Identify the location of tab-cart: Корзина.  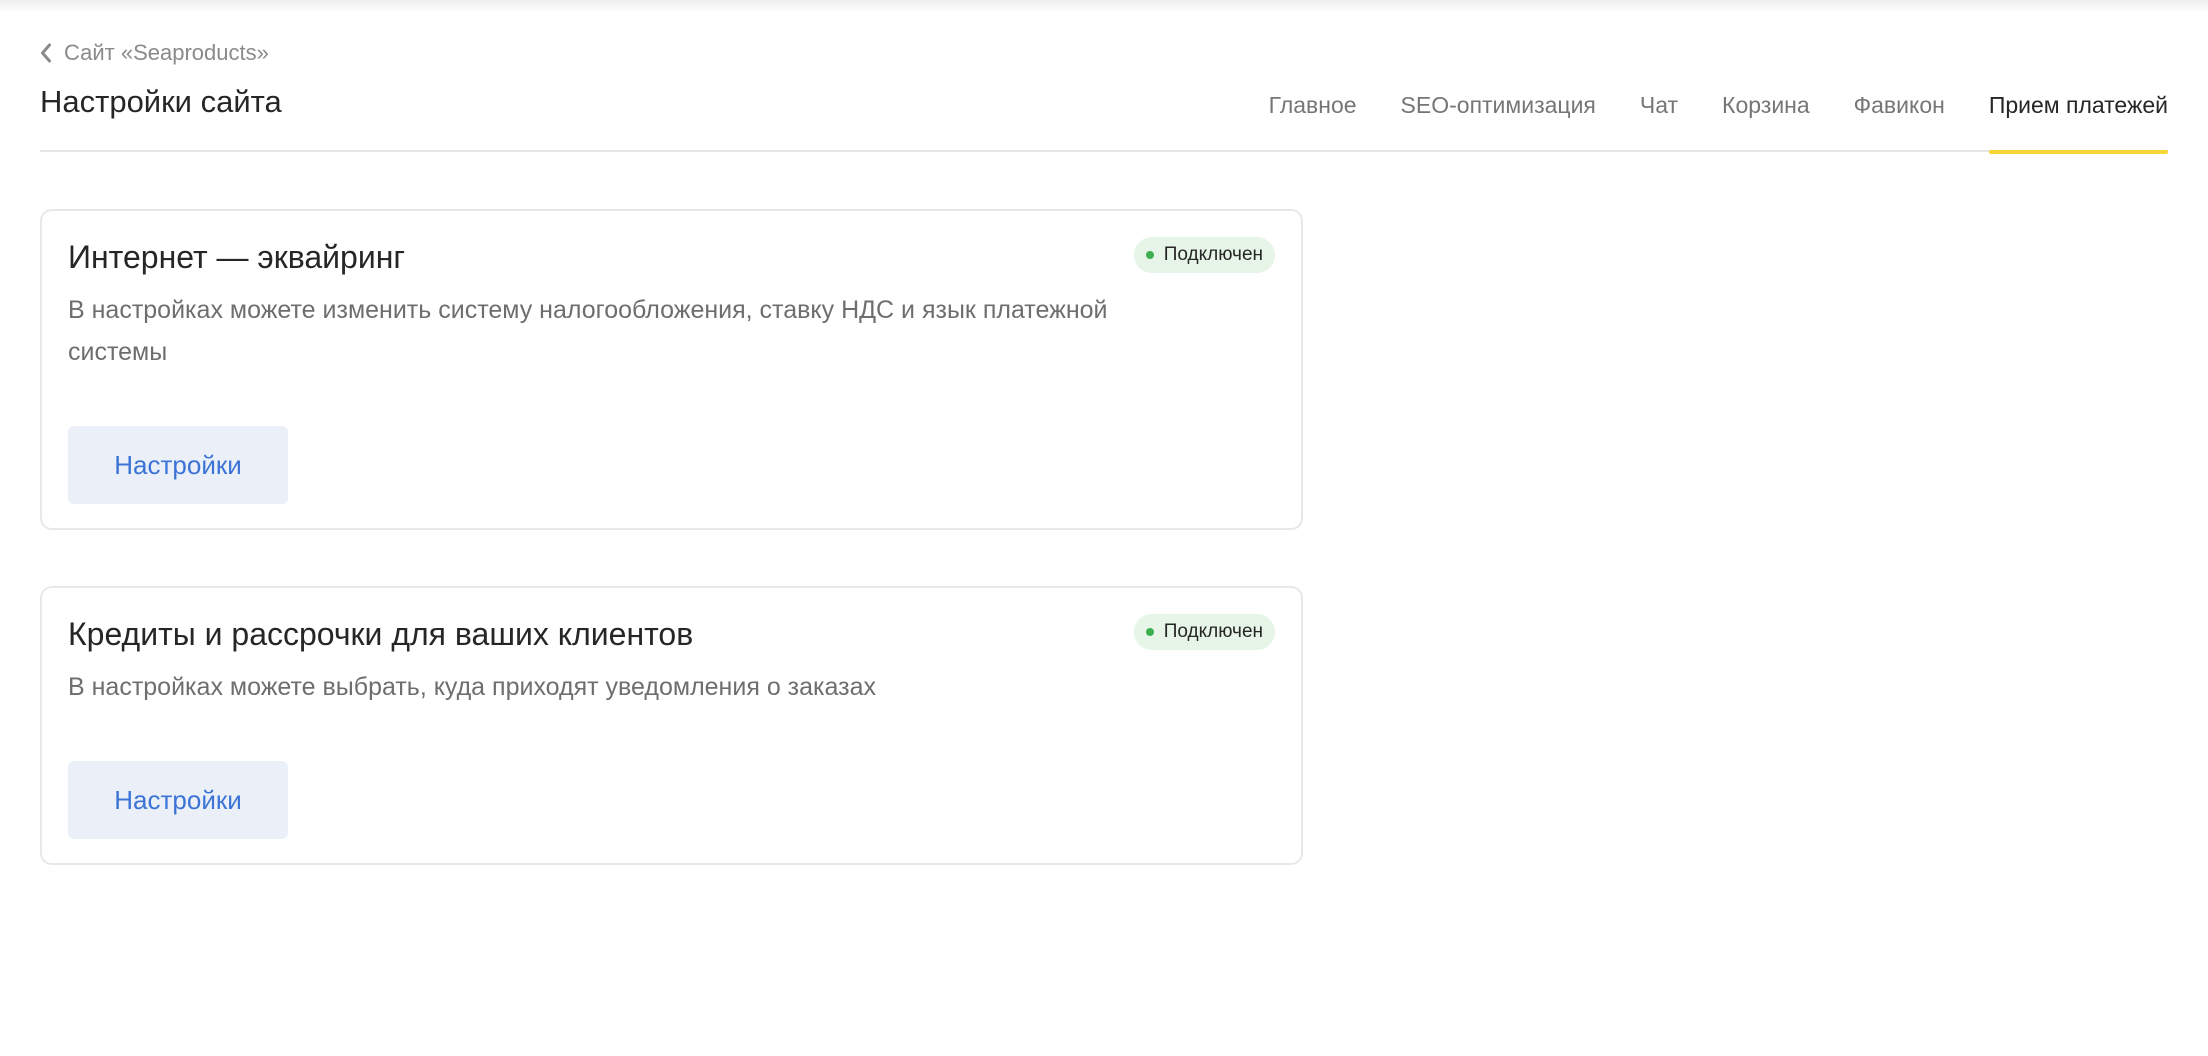
(1766, 120).